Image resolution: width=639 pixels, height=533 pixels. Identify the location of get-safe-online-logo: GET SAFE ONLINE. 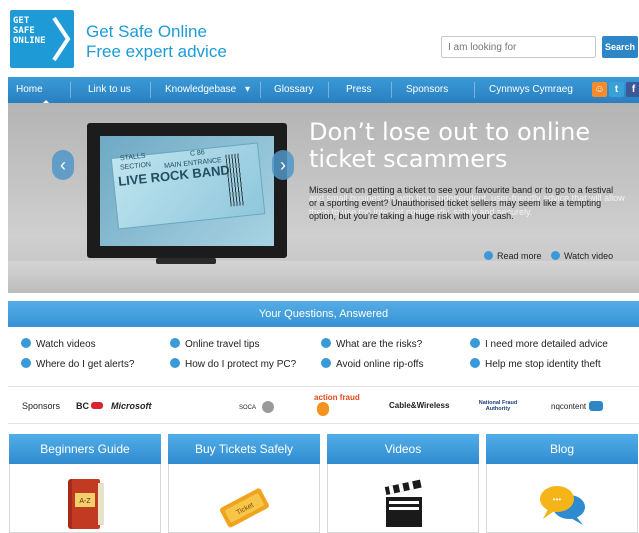
(42, 39).